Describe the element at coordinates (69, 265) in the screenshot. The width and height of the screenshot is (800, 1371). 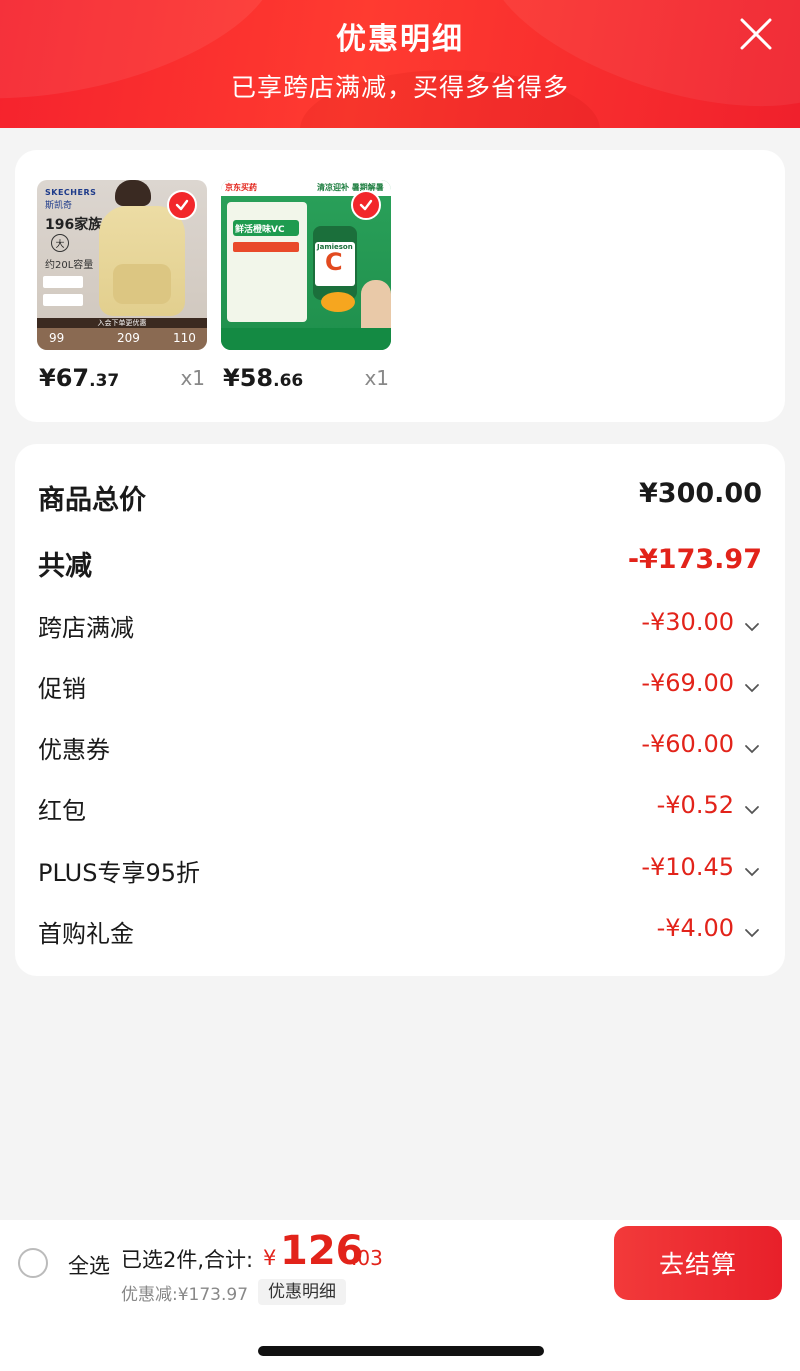
I see `product-image-volume: 约20L容量` at that location.